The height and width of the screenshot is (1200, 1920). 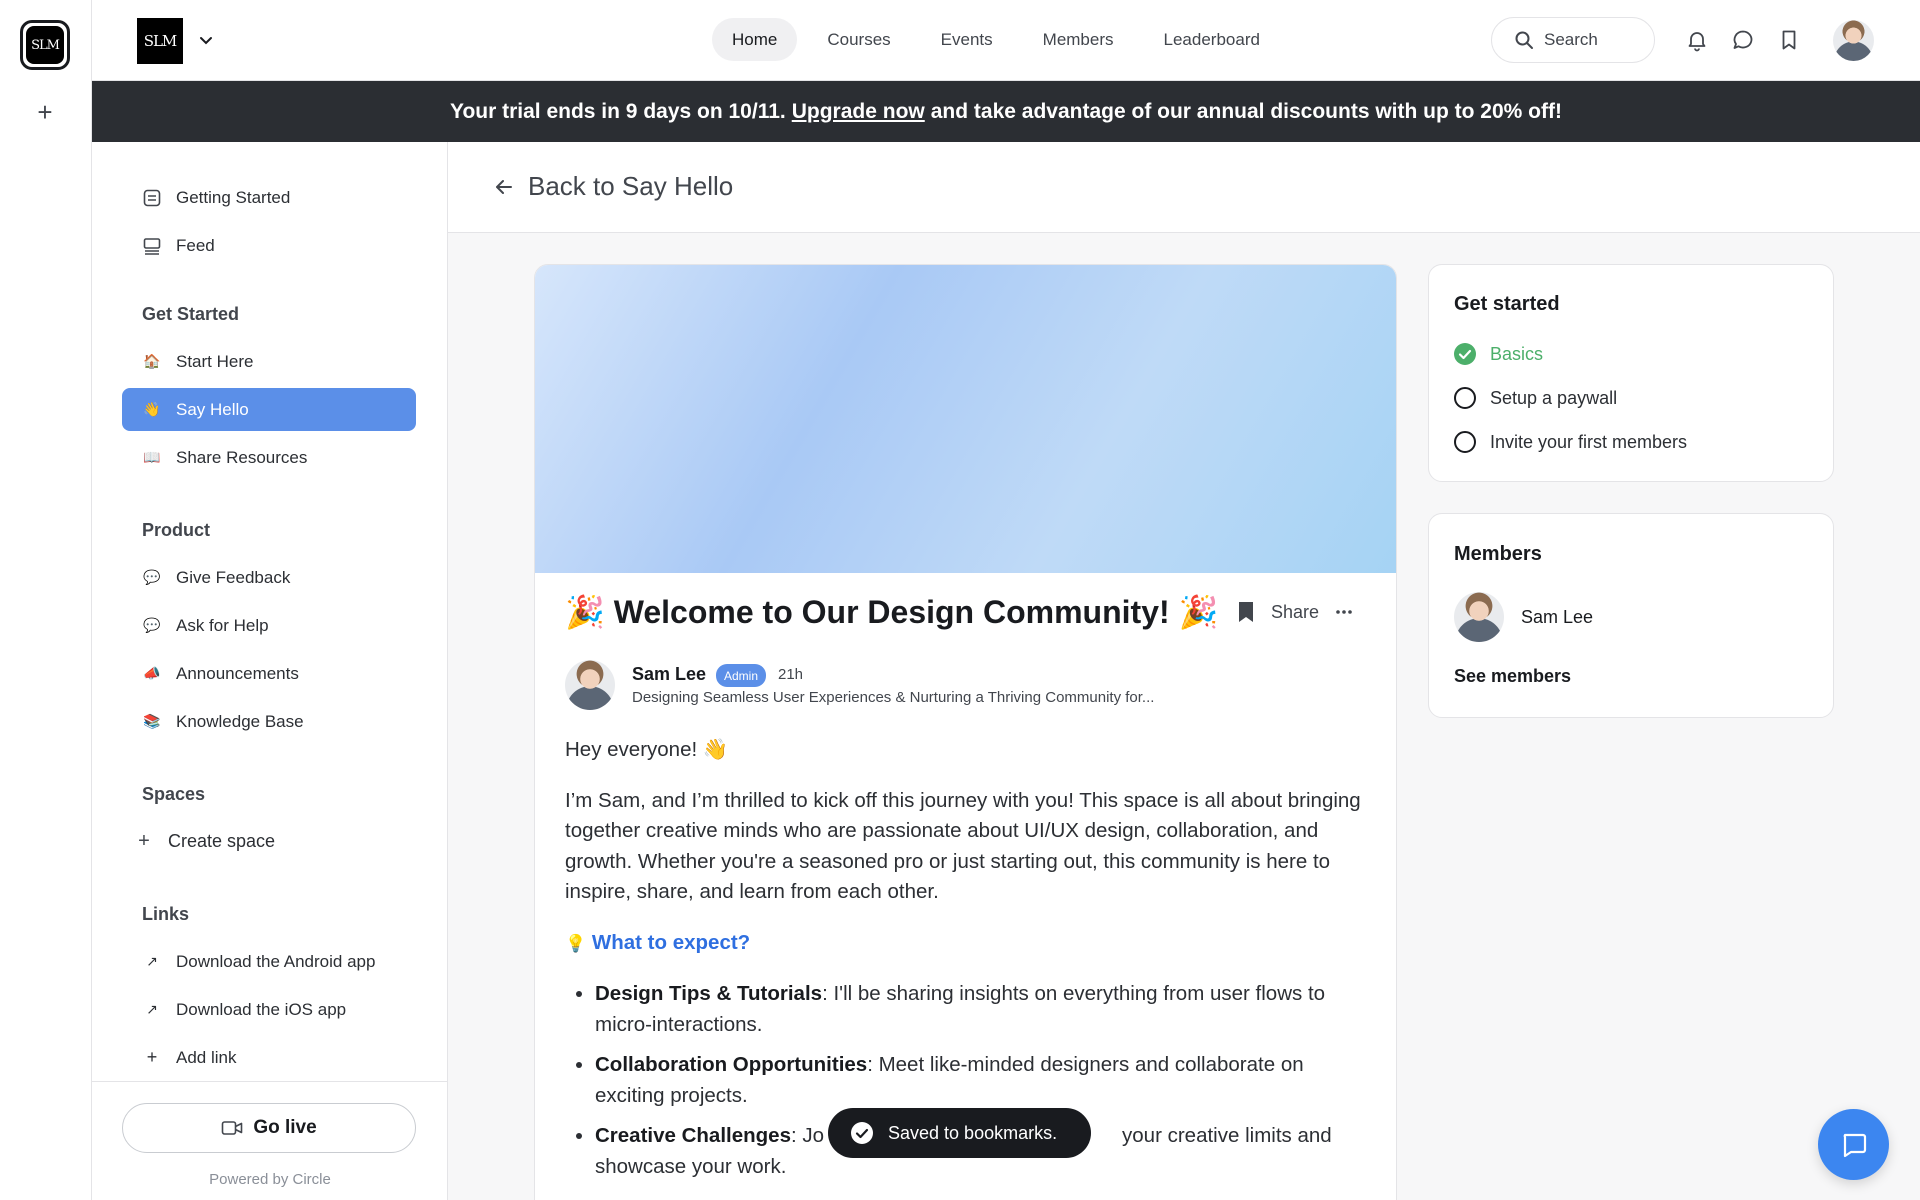 I want to click on sidebar-item-label: Getting Started, so click(x=233, y=197).